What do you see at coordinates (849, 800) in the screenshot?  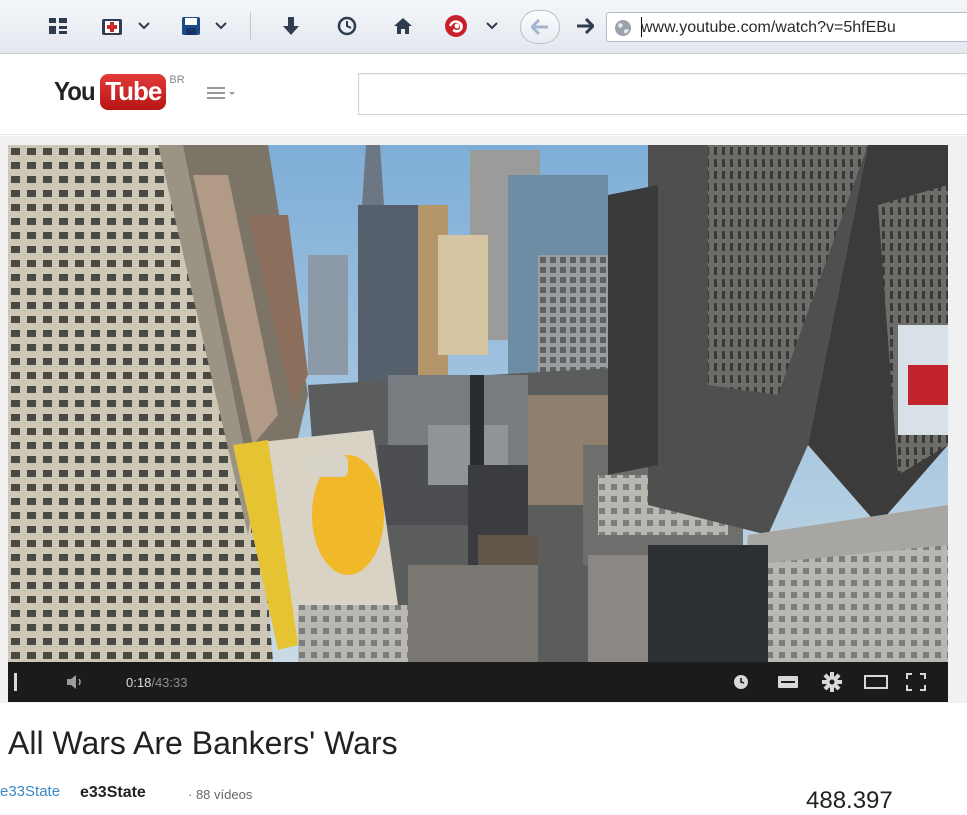 I see `view-count: 488.397` at bounding box center [849, 800].